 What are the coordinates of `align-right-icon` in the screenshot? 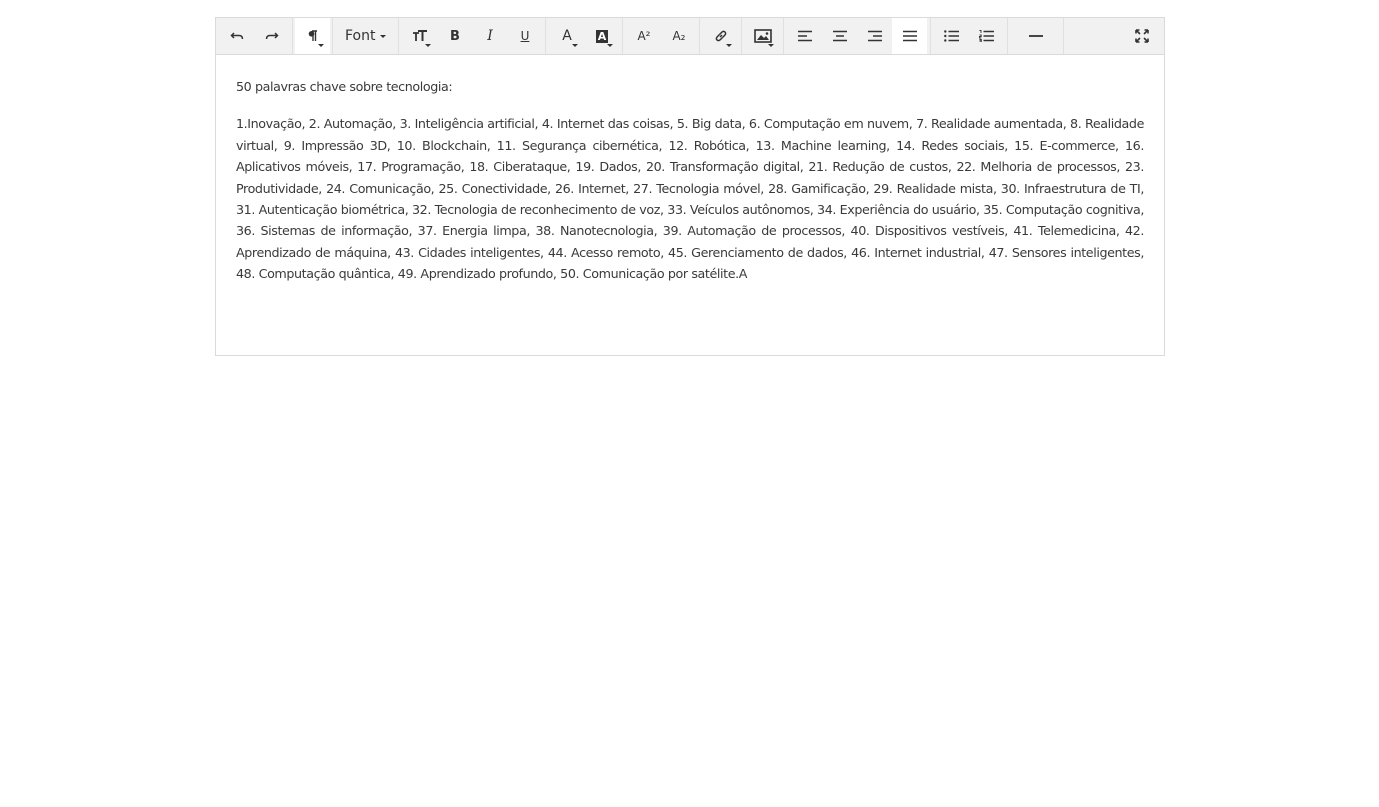 It's located at (874, 36).